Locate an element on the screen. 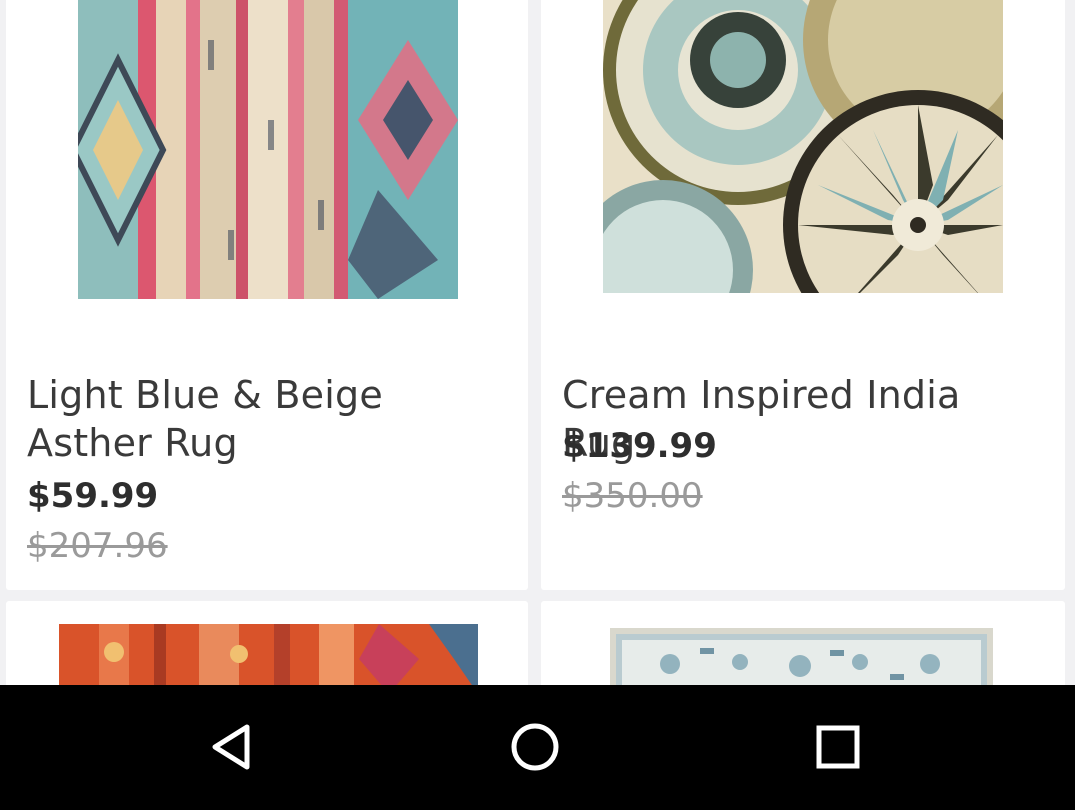  product-title: Light Blue & Beige Asther Rug is located at coordinates (267, 419).